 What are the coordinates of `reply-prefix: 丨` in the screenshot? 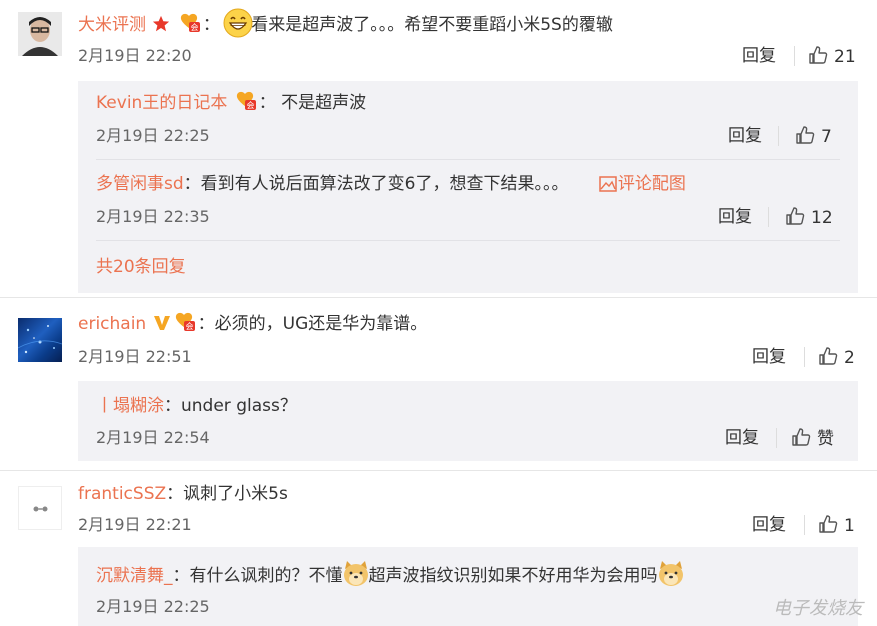 It's located at (104, 406).